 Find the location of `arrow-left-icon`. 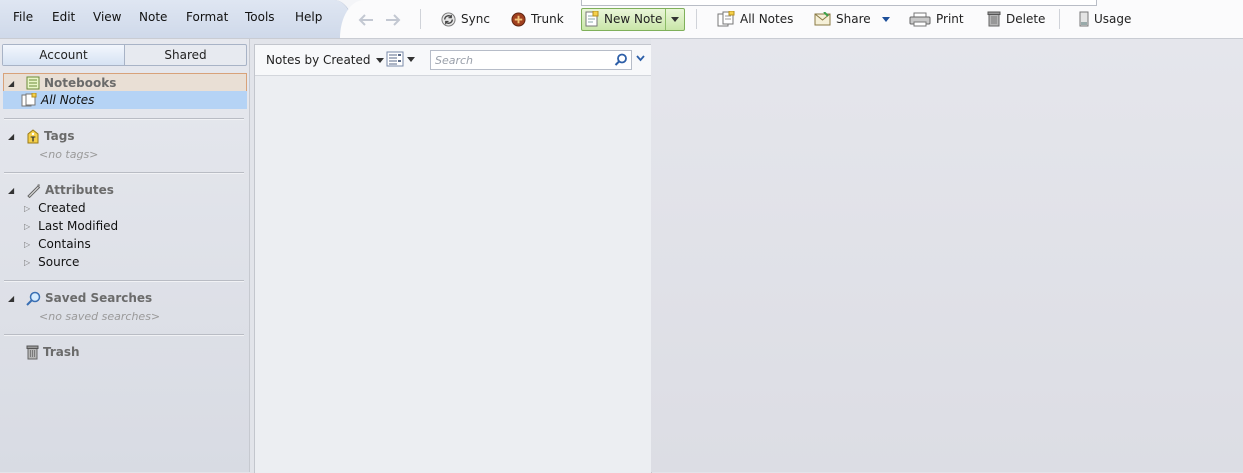

arrow-left-icon is located at coordinates (365, 20).